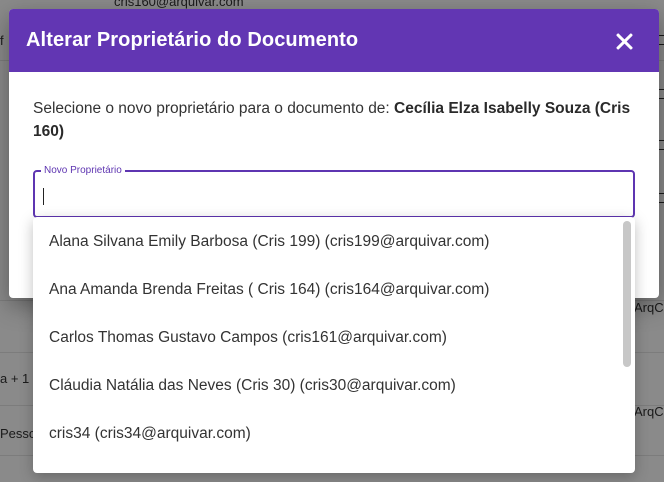 Image resolution: width=664 pixels, height=482 pixels. I want to click on new-owner-input, so click(334, 194).